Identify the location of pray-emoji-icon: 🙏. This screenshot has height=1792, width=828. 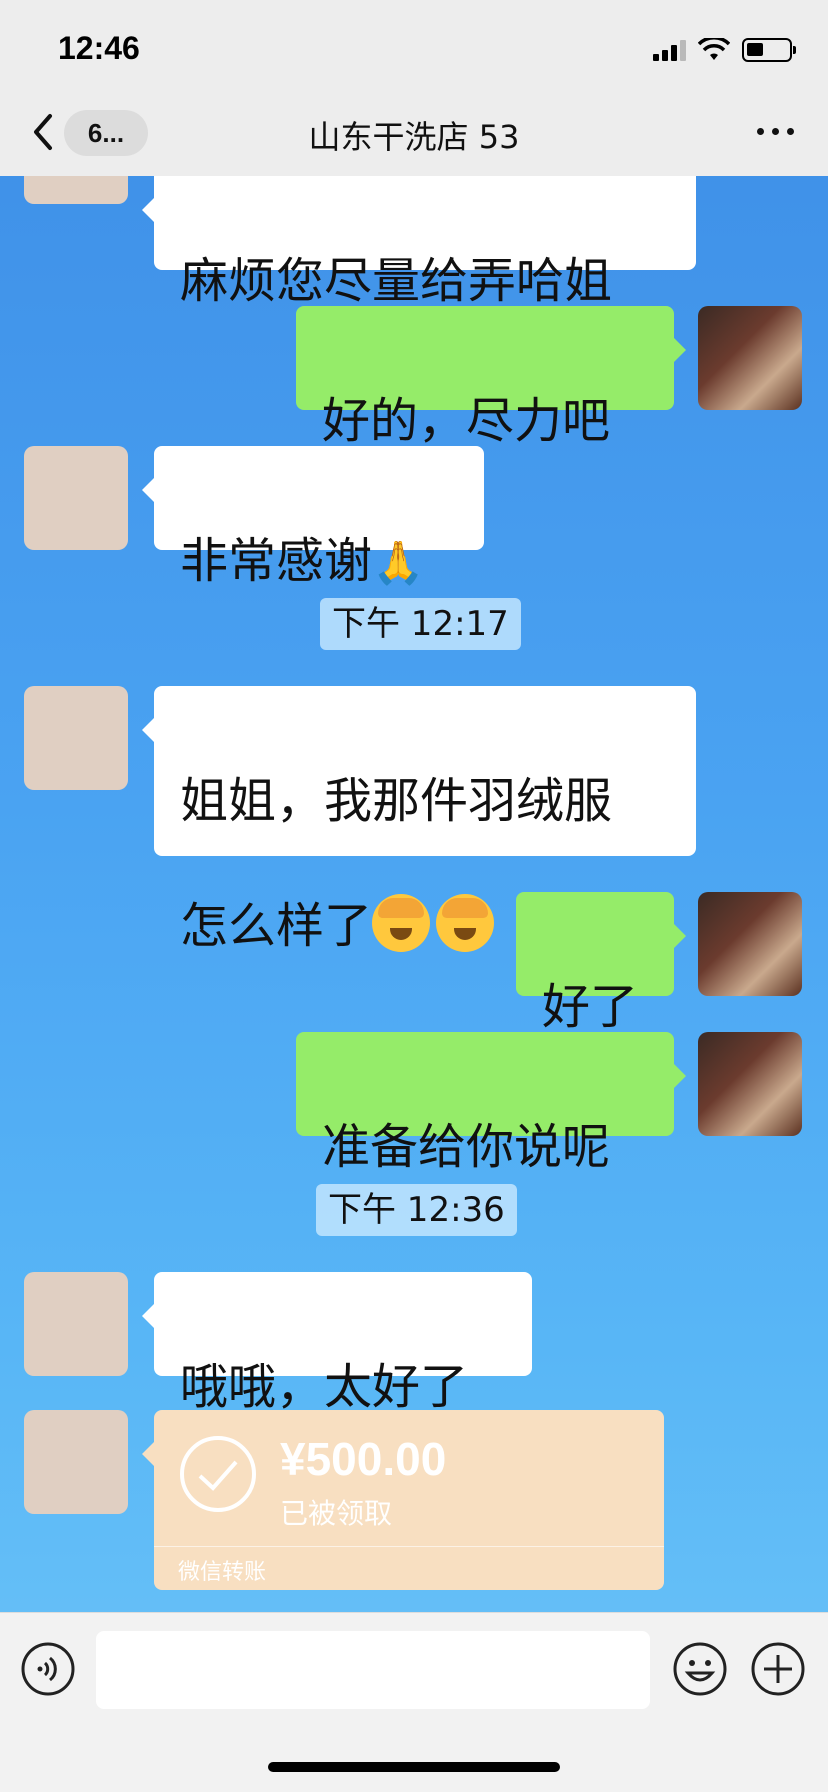
(398, 562).